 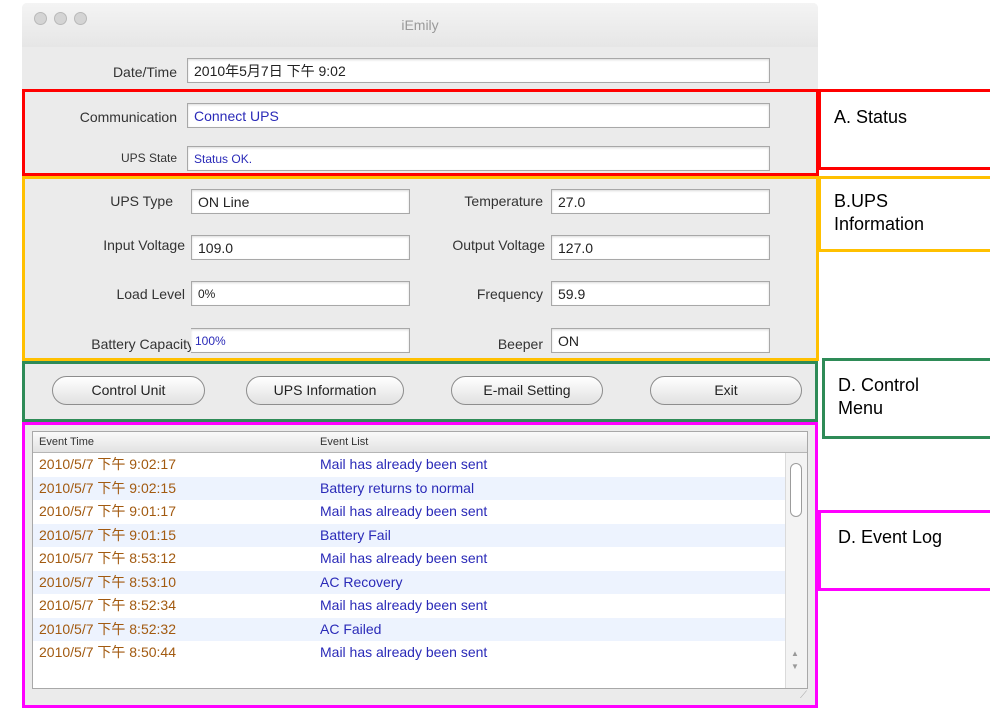 I want to click on event-log-annotation-box, so click(x=904, y=550).